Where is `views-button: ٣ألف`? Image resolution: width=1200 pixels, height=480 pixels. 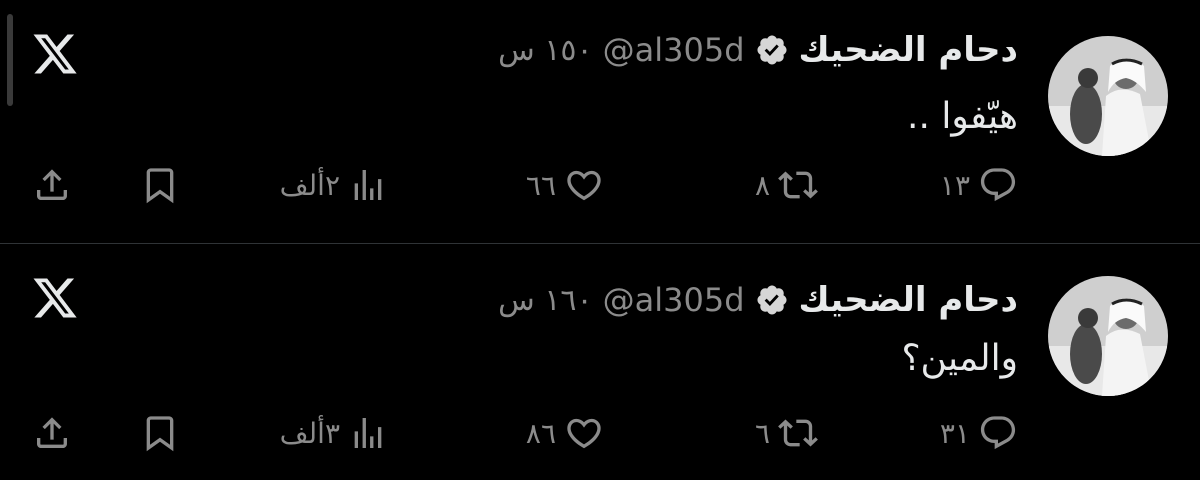
views-button: ٣ألف is located at coordinates (334, 433).